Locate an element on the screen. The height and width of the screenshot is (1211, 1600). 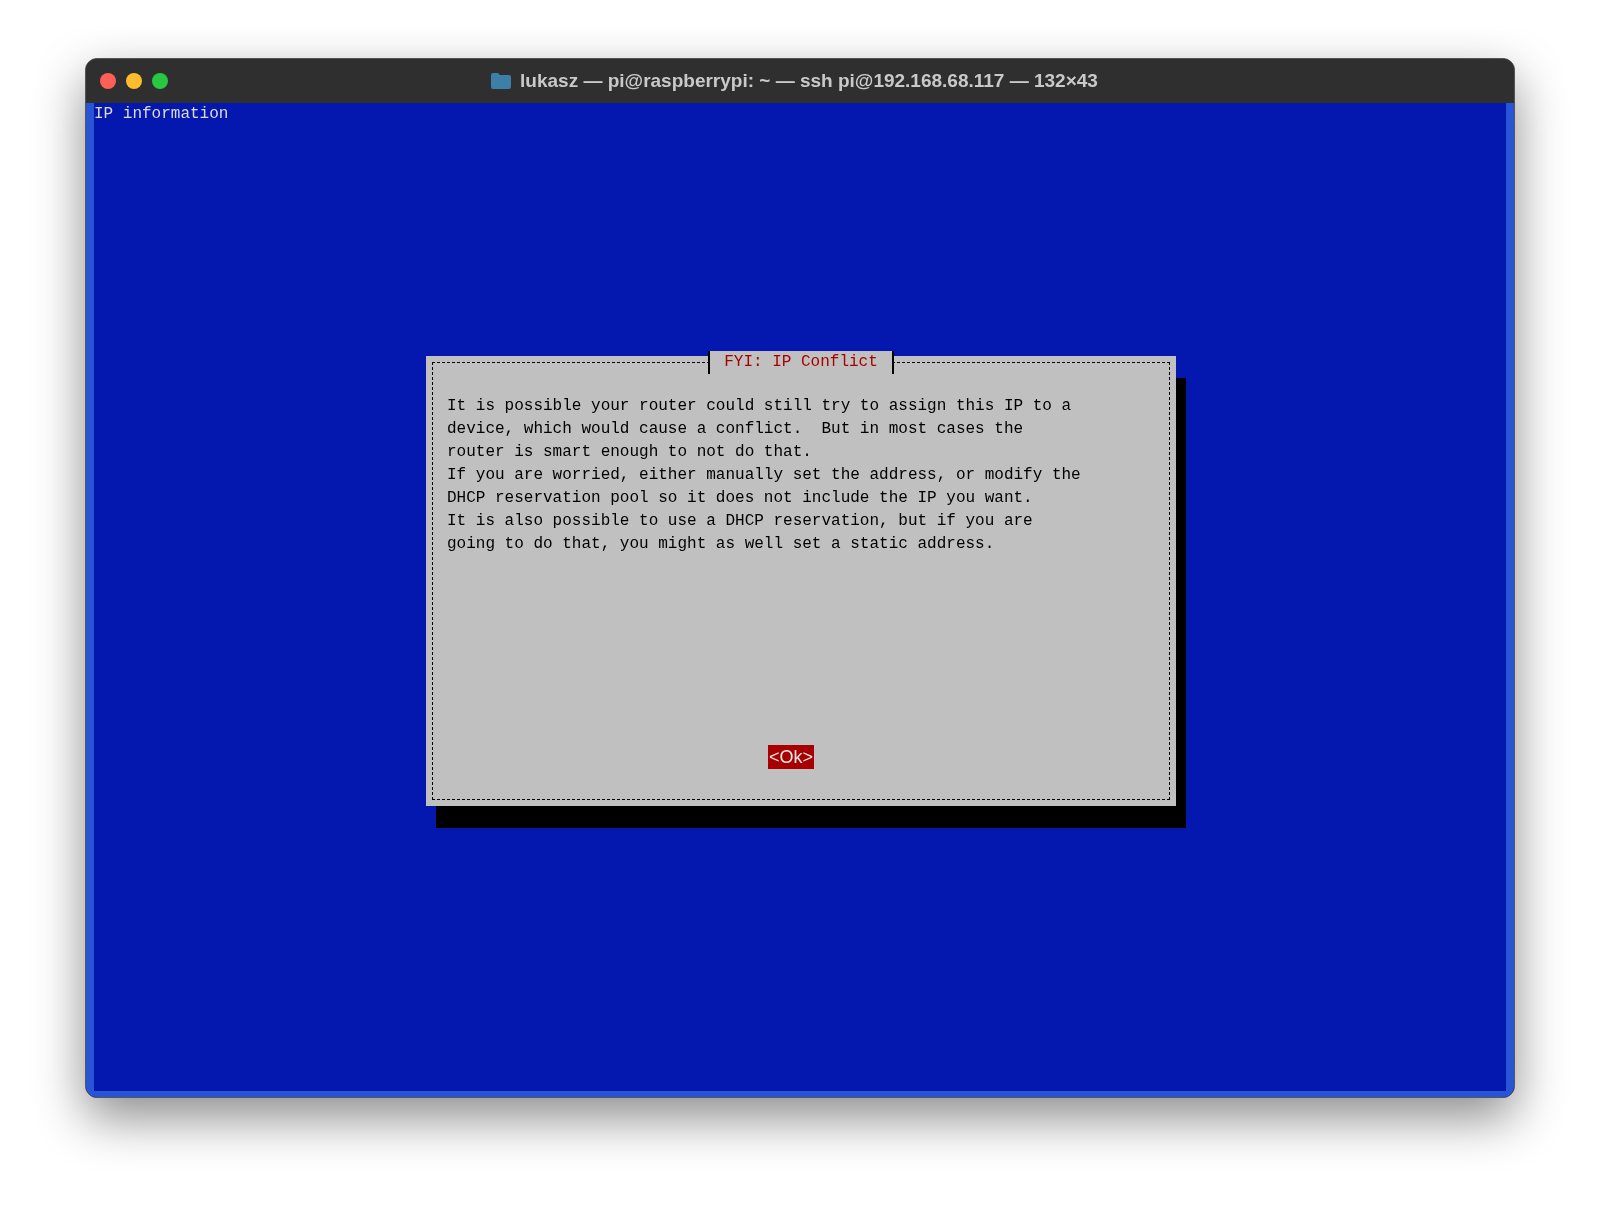
ok-button: <Ok> is located at coordinates (791, 757).